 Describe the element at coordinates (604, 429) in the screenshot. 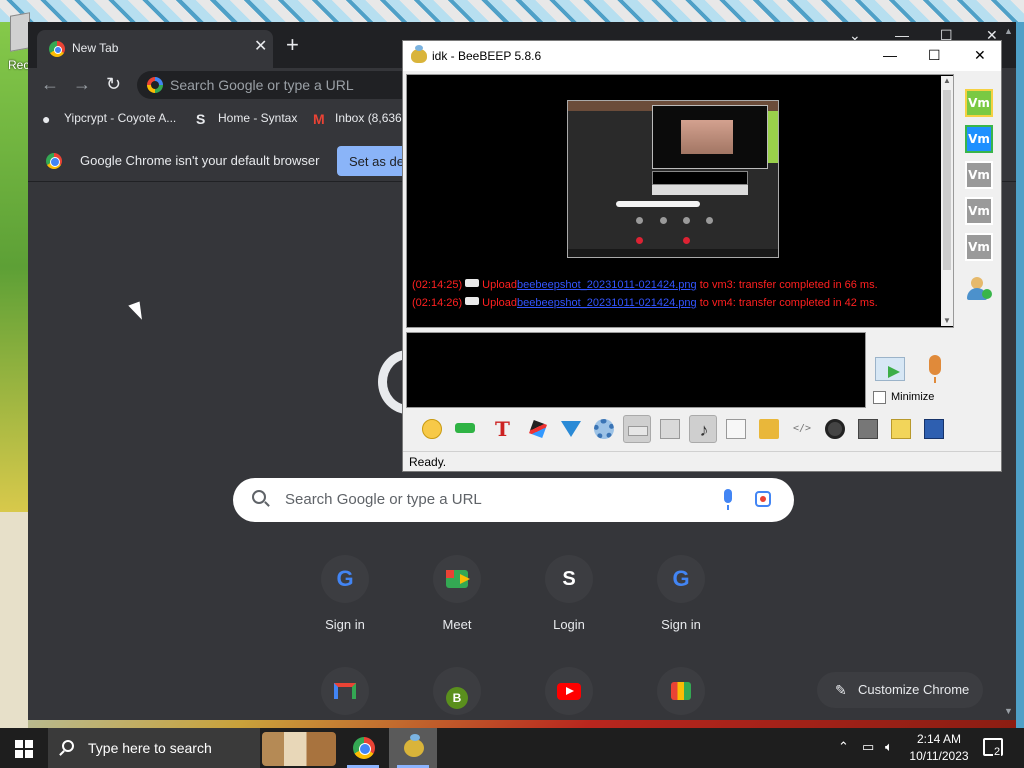

I see `settings-gear-icon` at that location.